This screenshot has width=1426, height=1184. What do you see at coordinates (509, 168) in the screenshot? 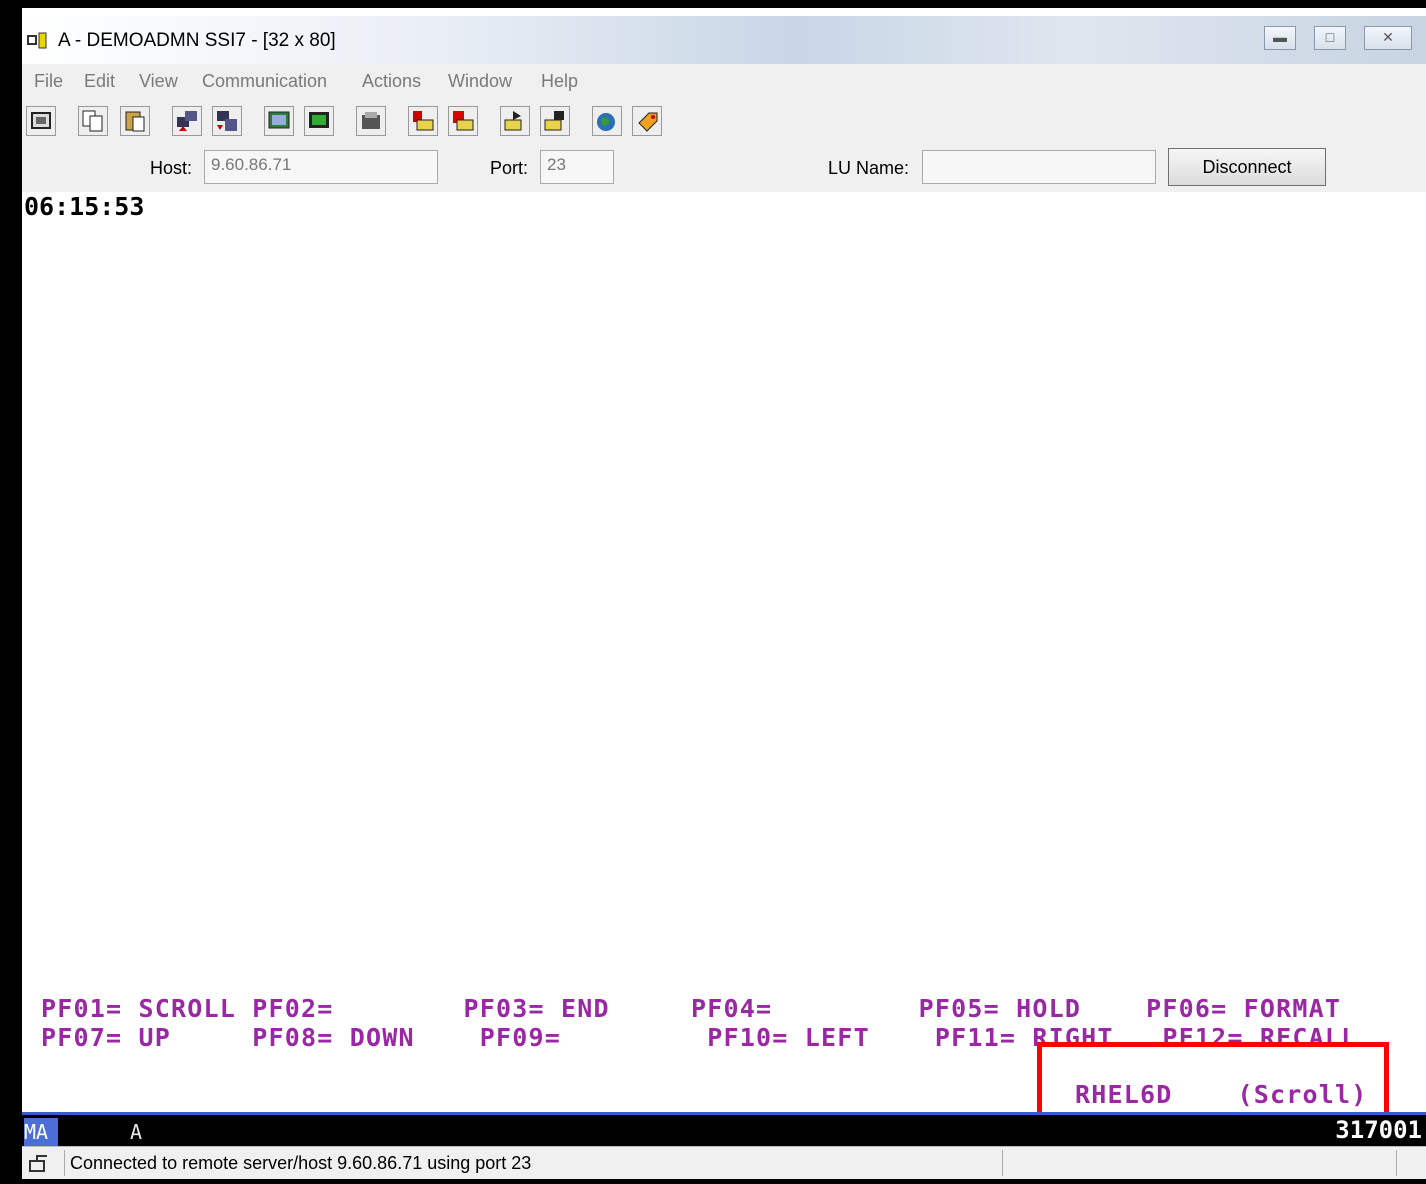
I see `port-label: Port:` at bounding box center [509, 168].